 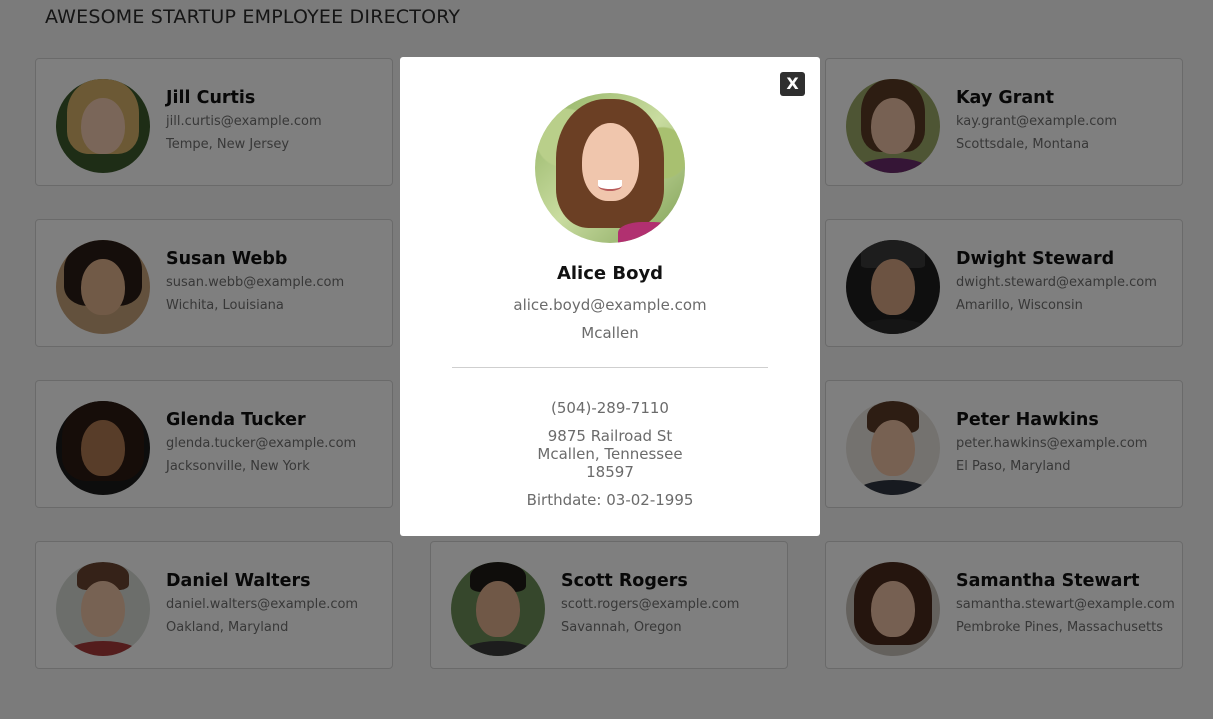 I want to click on employee-phone: (504)-289-7110, so click(x=610, y=408).